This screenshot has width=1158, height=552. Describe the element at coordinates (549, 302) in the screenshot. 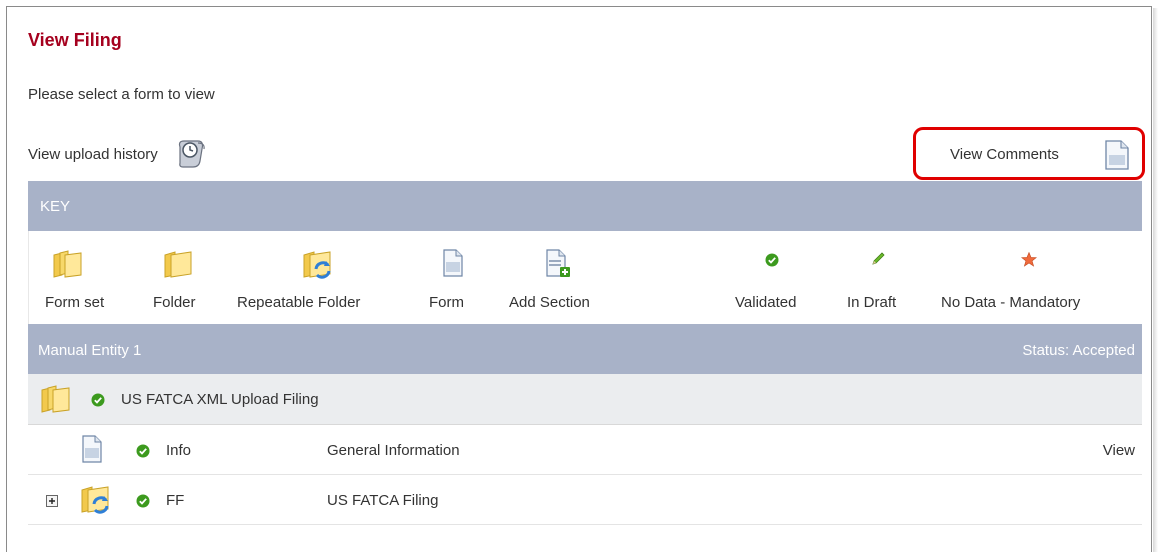

I see `key-label-add-section: Add Section` at that location.